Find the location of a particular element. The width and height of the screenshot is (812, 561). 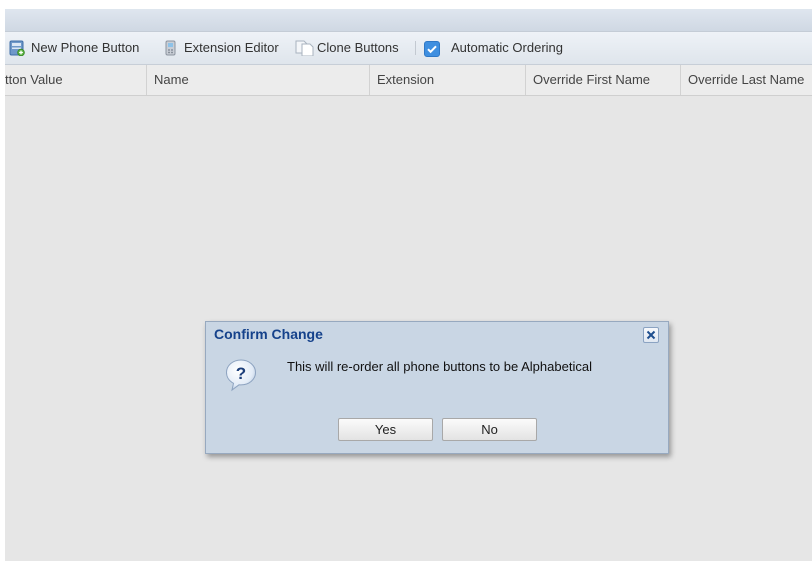

new-phone-button-label: New Phone Button is located at coordinates (85, 47).